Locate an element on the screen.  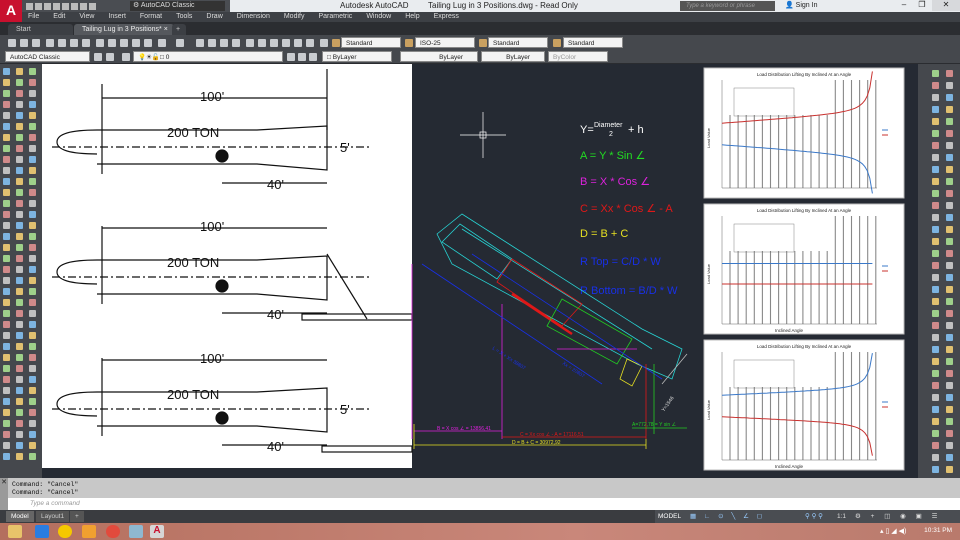
workspace-dropdown: ⚙ AutoCAD Classic is located at coordinates (177, 6).